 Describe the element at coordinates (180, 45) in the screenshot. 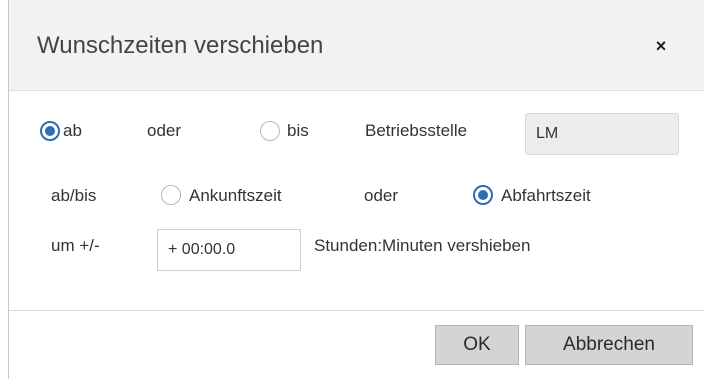

I see `dialog-title: Wunschzeiten verschieben` at that location.